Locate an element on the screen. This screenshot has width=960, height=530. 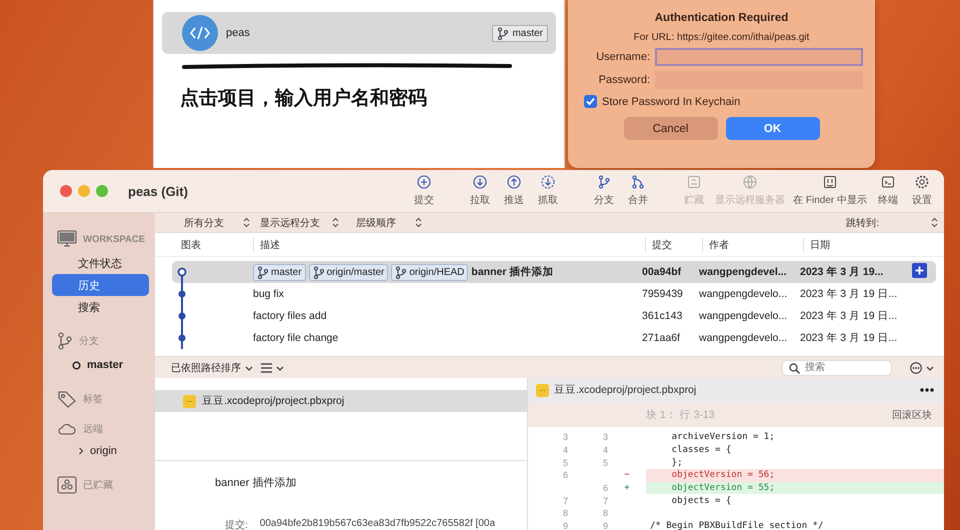
section-title: 远端 is located at coordinates (93, 429).